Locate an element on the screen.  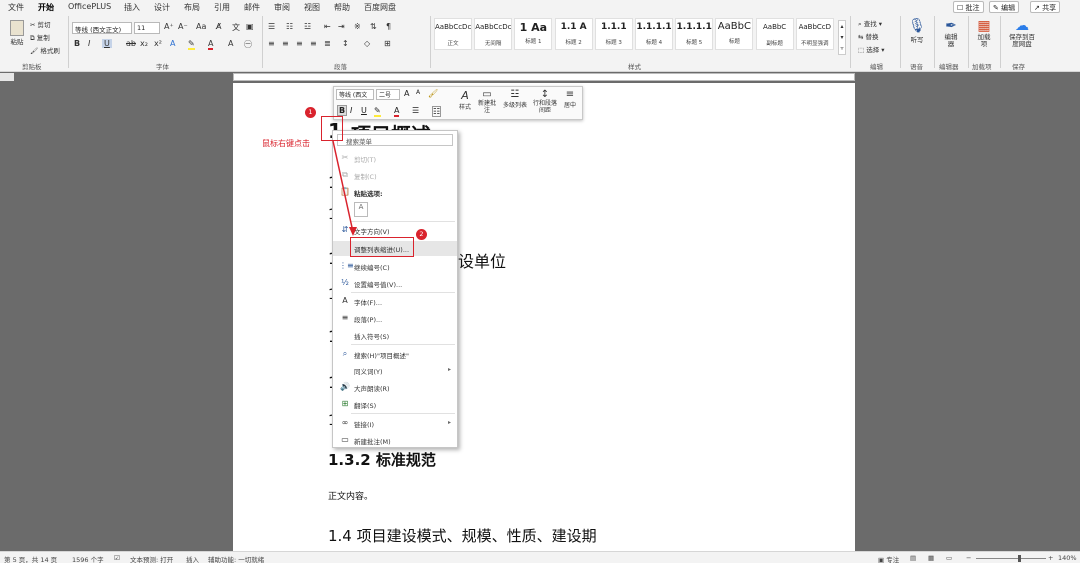
focus-label: 专注 is located at coordinates (893, 559).